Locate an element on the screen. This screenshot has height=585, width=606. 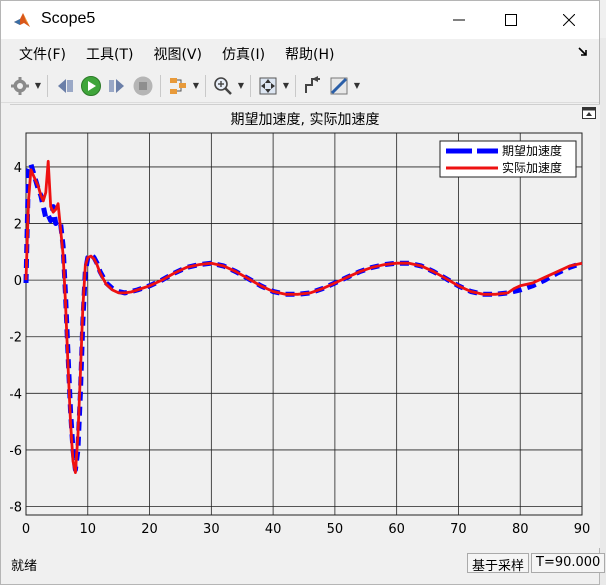
background-app-strip-right is located at coordinates (603, 311).